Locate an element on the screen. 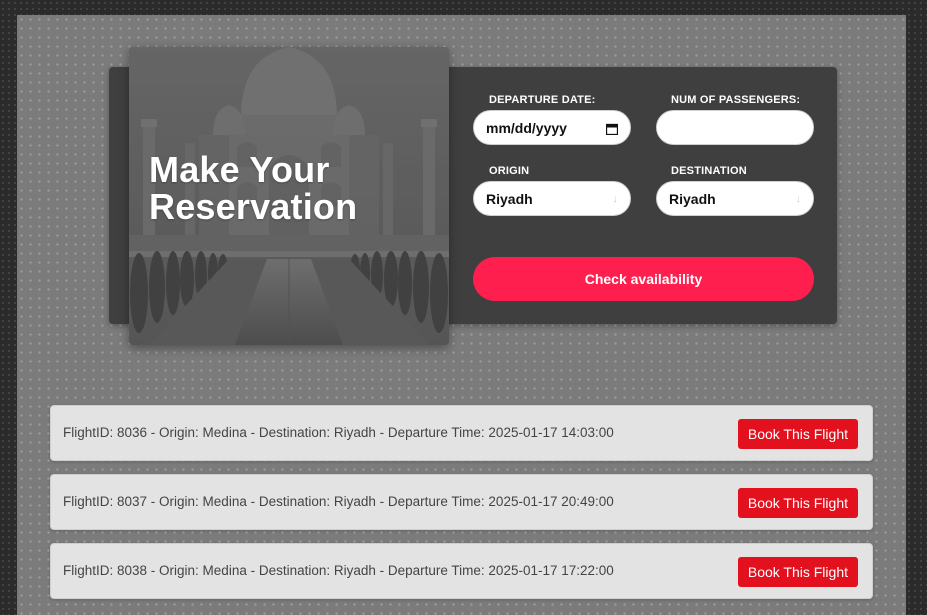 The height and width of the screenshot is (615, 927). departure-date-value: mm/dd/yyyy is located at coordinates (526, 127).